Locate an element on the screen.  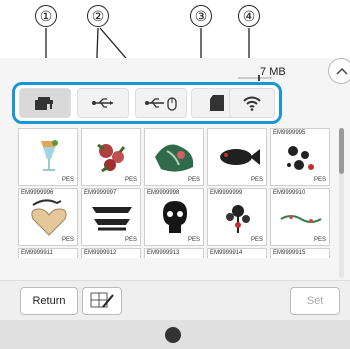
pattern-caption: EM9999914 is located at coordinates (226, 253).